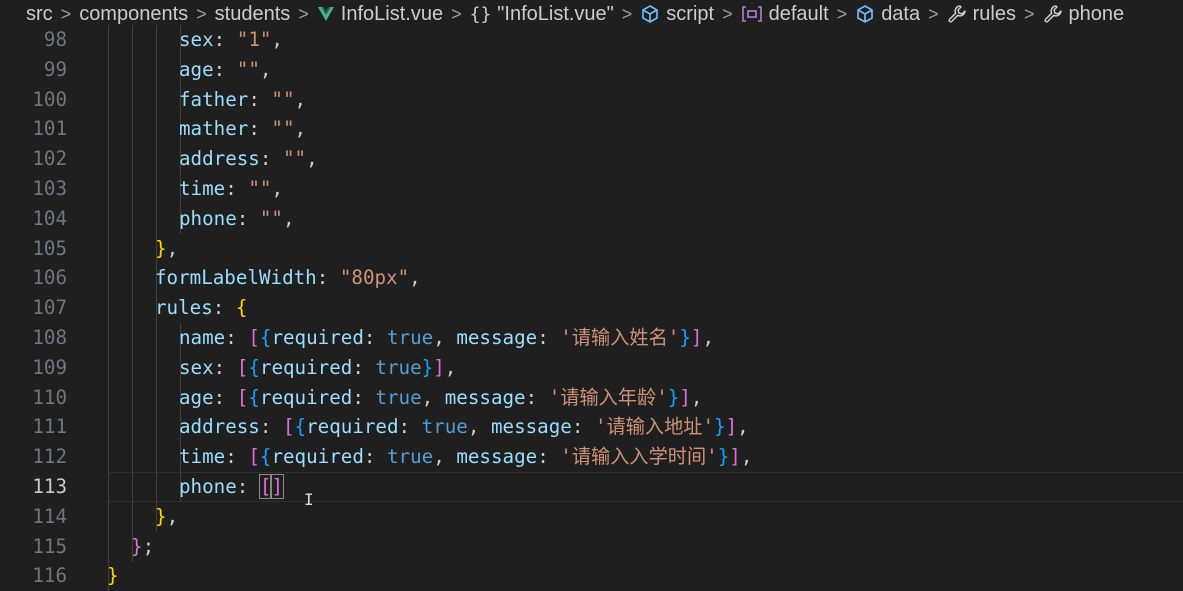 The height and width of the screenshot is (591, 1183). What do you see at coordinates (49, 576) in the screenshot?
I see `line-number: 116` at bounding box center [49, 576].